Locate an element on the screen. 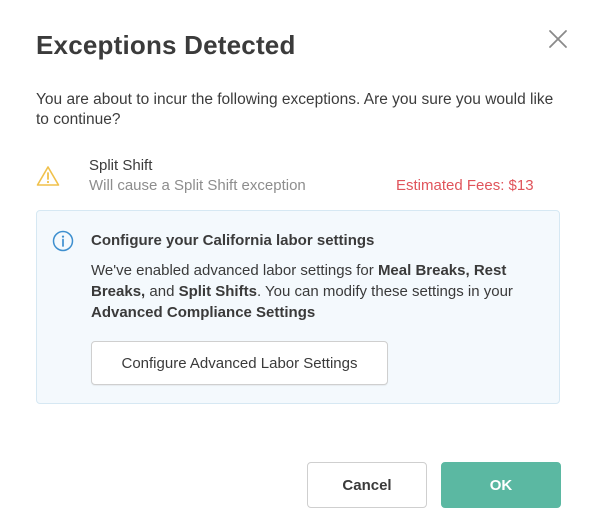 The width and height of the screenshot is (600, 522). exception-description: Will cause a Split Shift exception is located at coordinates (197, 185).